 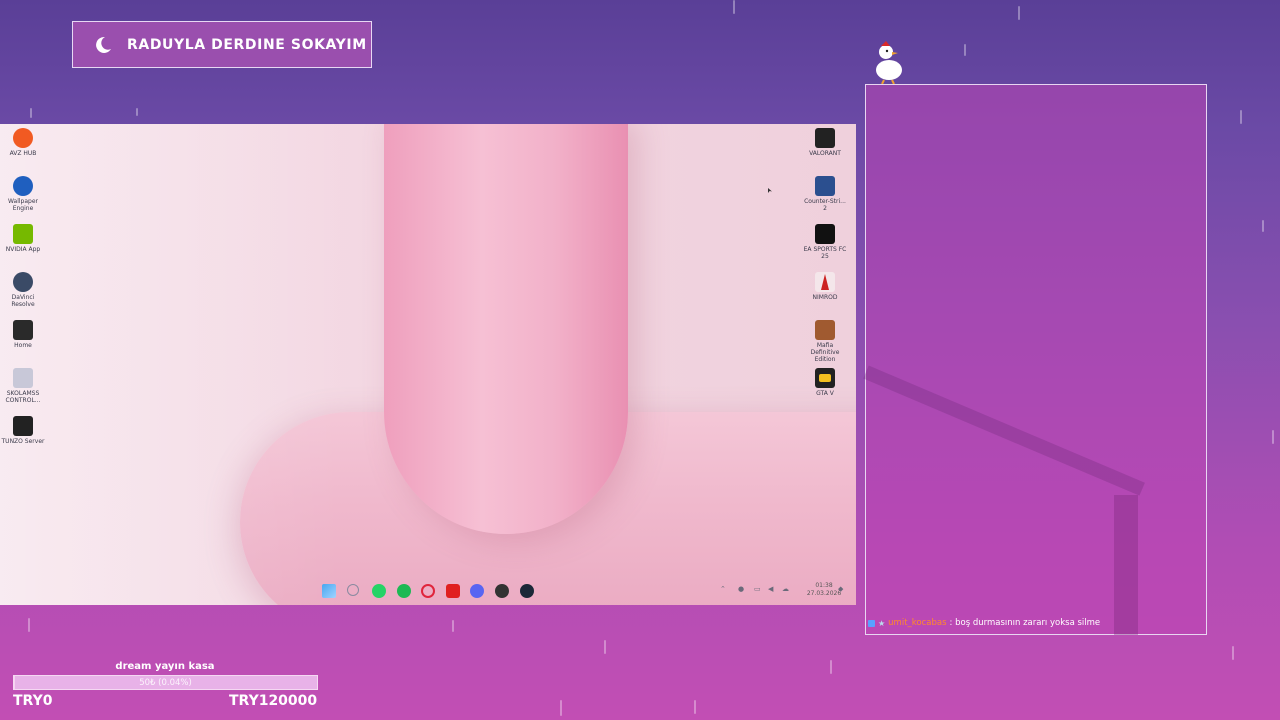 I want to click on wallpaper-engine-icon, so click(x=23, y=186).